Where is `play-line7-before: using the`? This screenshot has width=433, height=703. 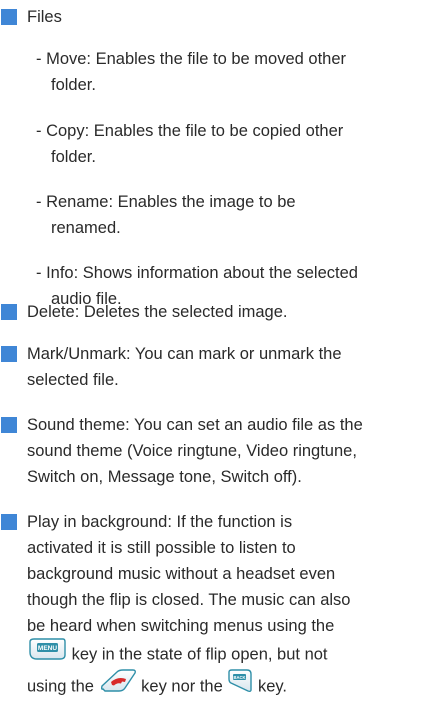
play-line7-before: using the is located at coordinates (63, 686).